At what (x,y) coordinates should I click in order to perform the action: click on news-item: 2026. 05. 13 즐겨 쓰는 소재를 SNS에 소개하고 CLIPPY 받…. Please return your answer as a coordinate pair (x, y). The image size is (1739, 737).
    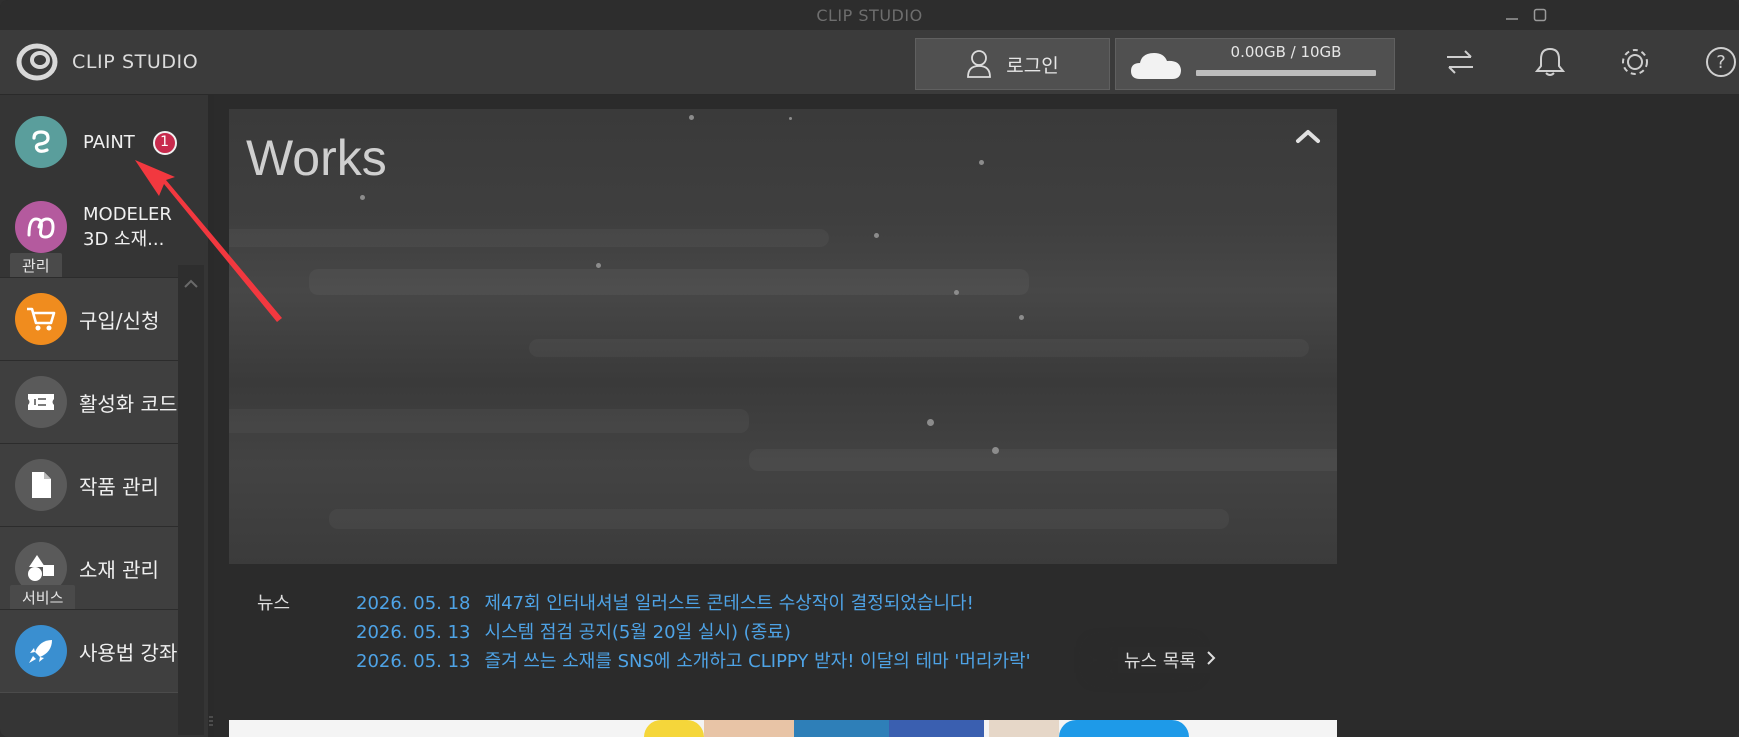
    Looking at the image, I should click on (693, 660).